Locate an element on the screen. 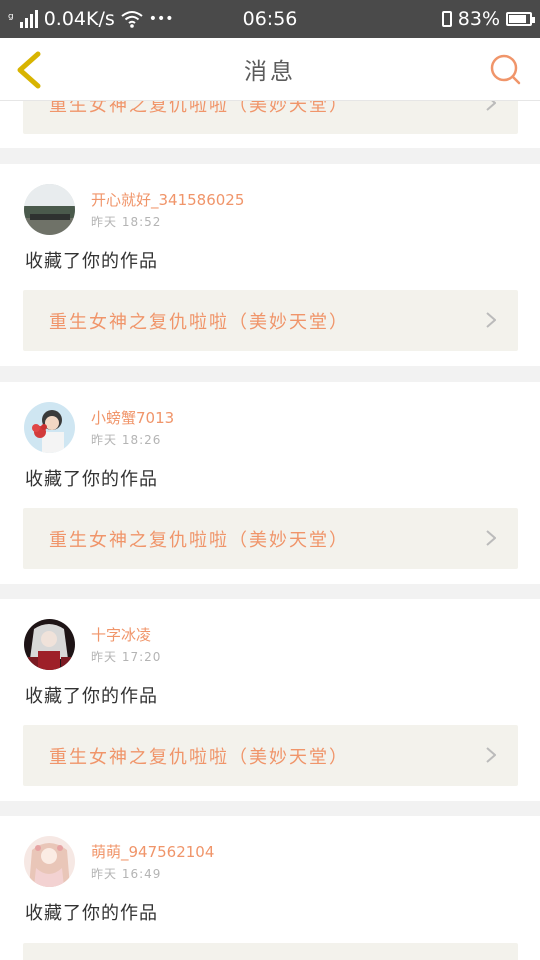 The width and height of the screenshot is (540, 960). wifi-calling-icon: ᵍ is located at coordinates (11, 19).